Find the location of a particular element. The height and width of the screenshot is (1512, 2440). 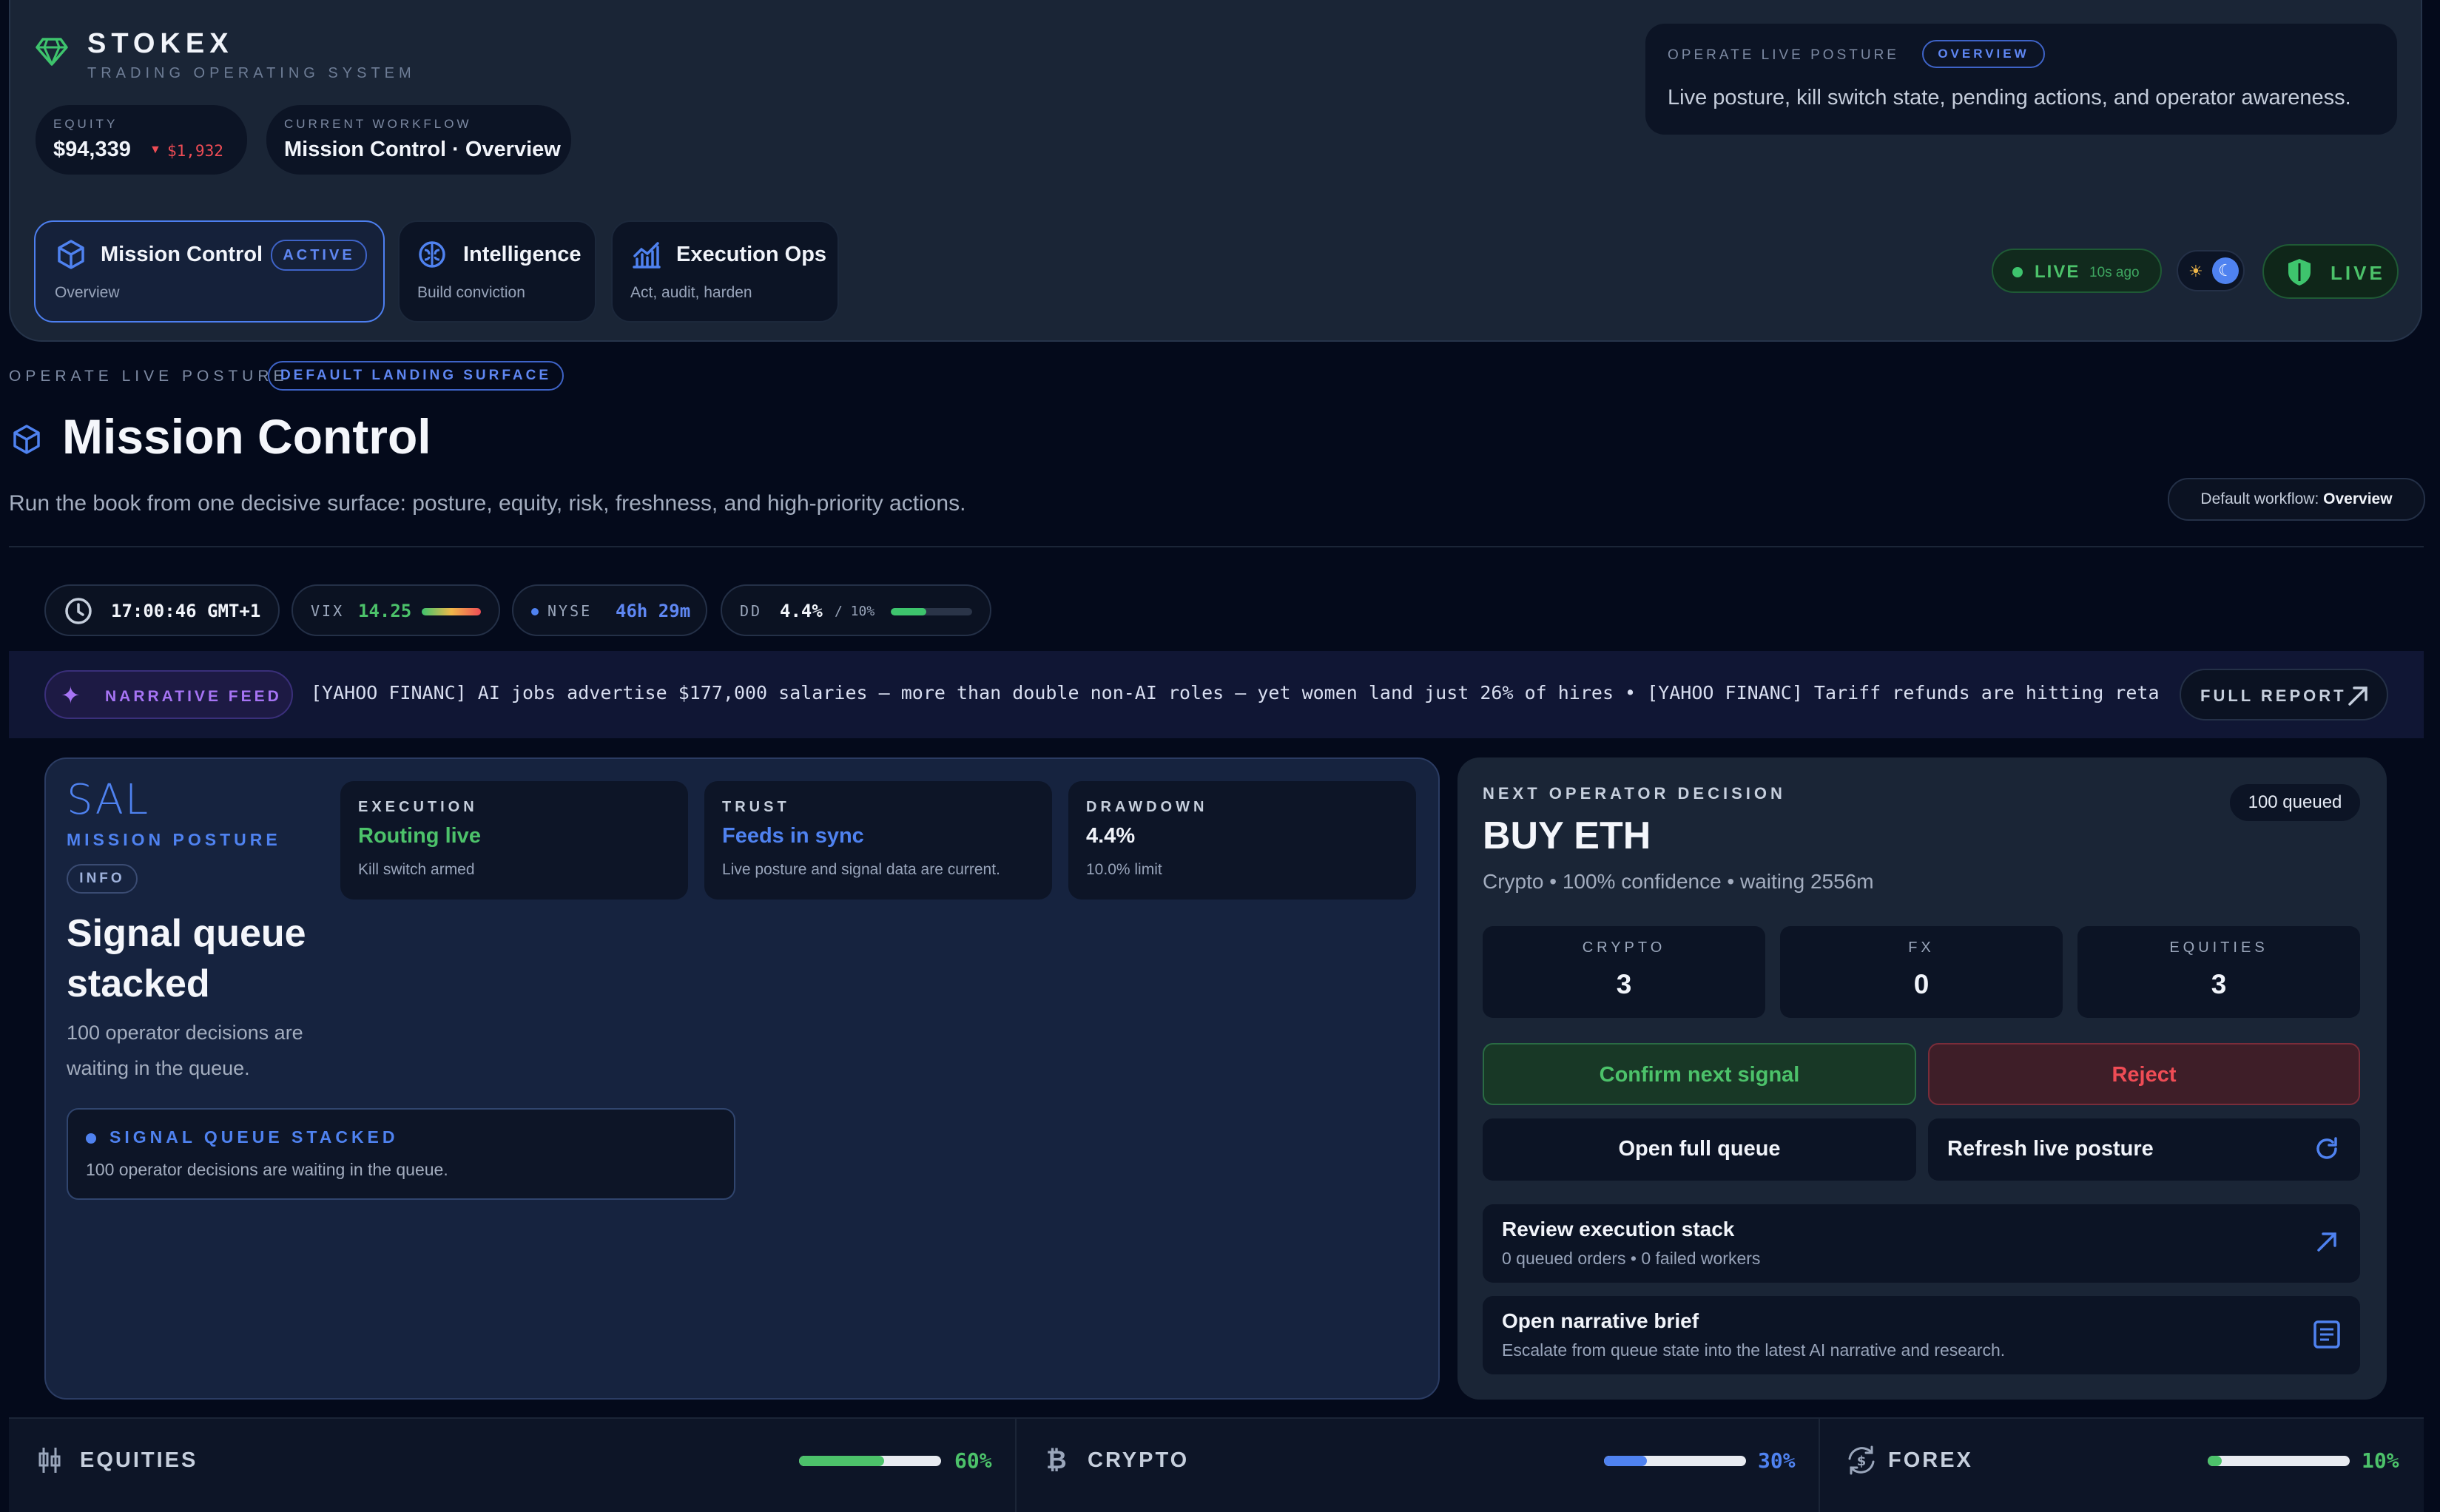

full-report-button: FULL REPORT is located at coordinates (2284, 694).